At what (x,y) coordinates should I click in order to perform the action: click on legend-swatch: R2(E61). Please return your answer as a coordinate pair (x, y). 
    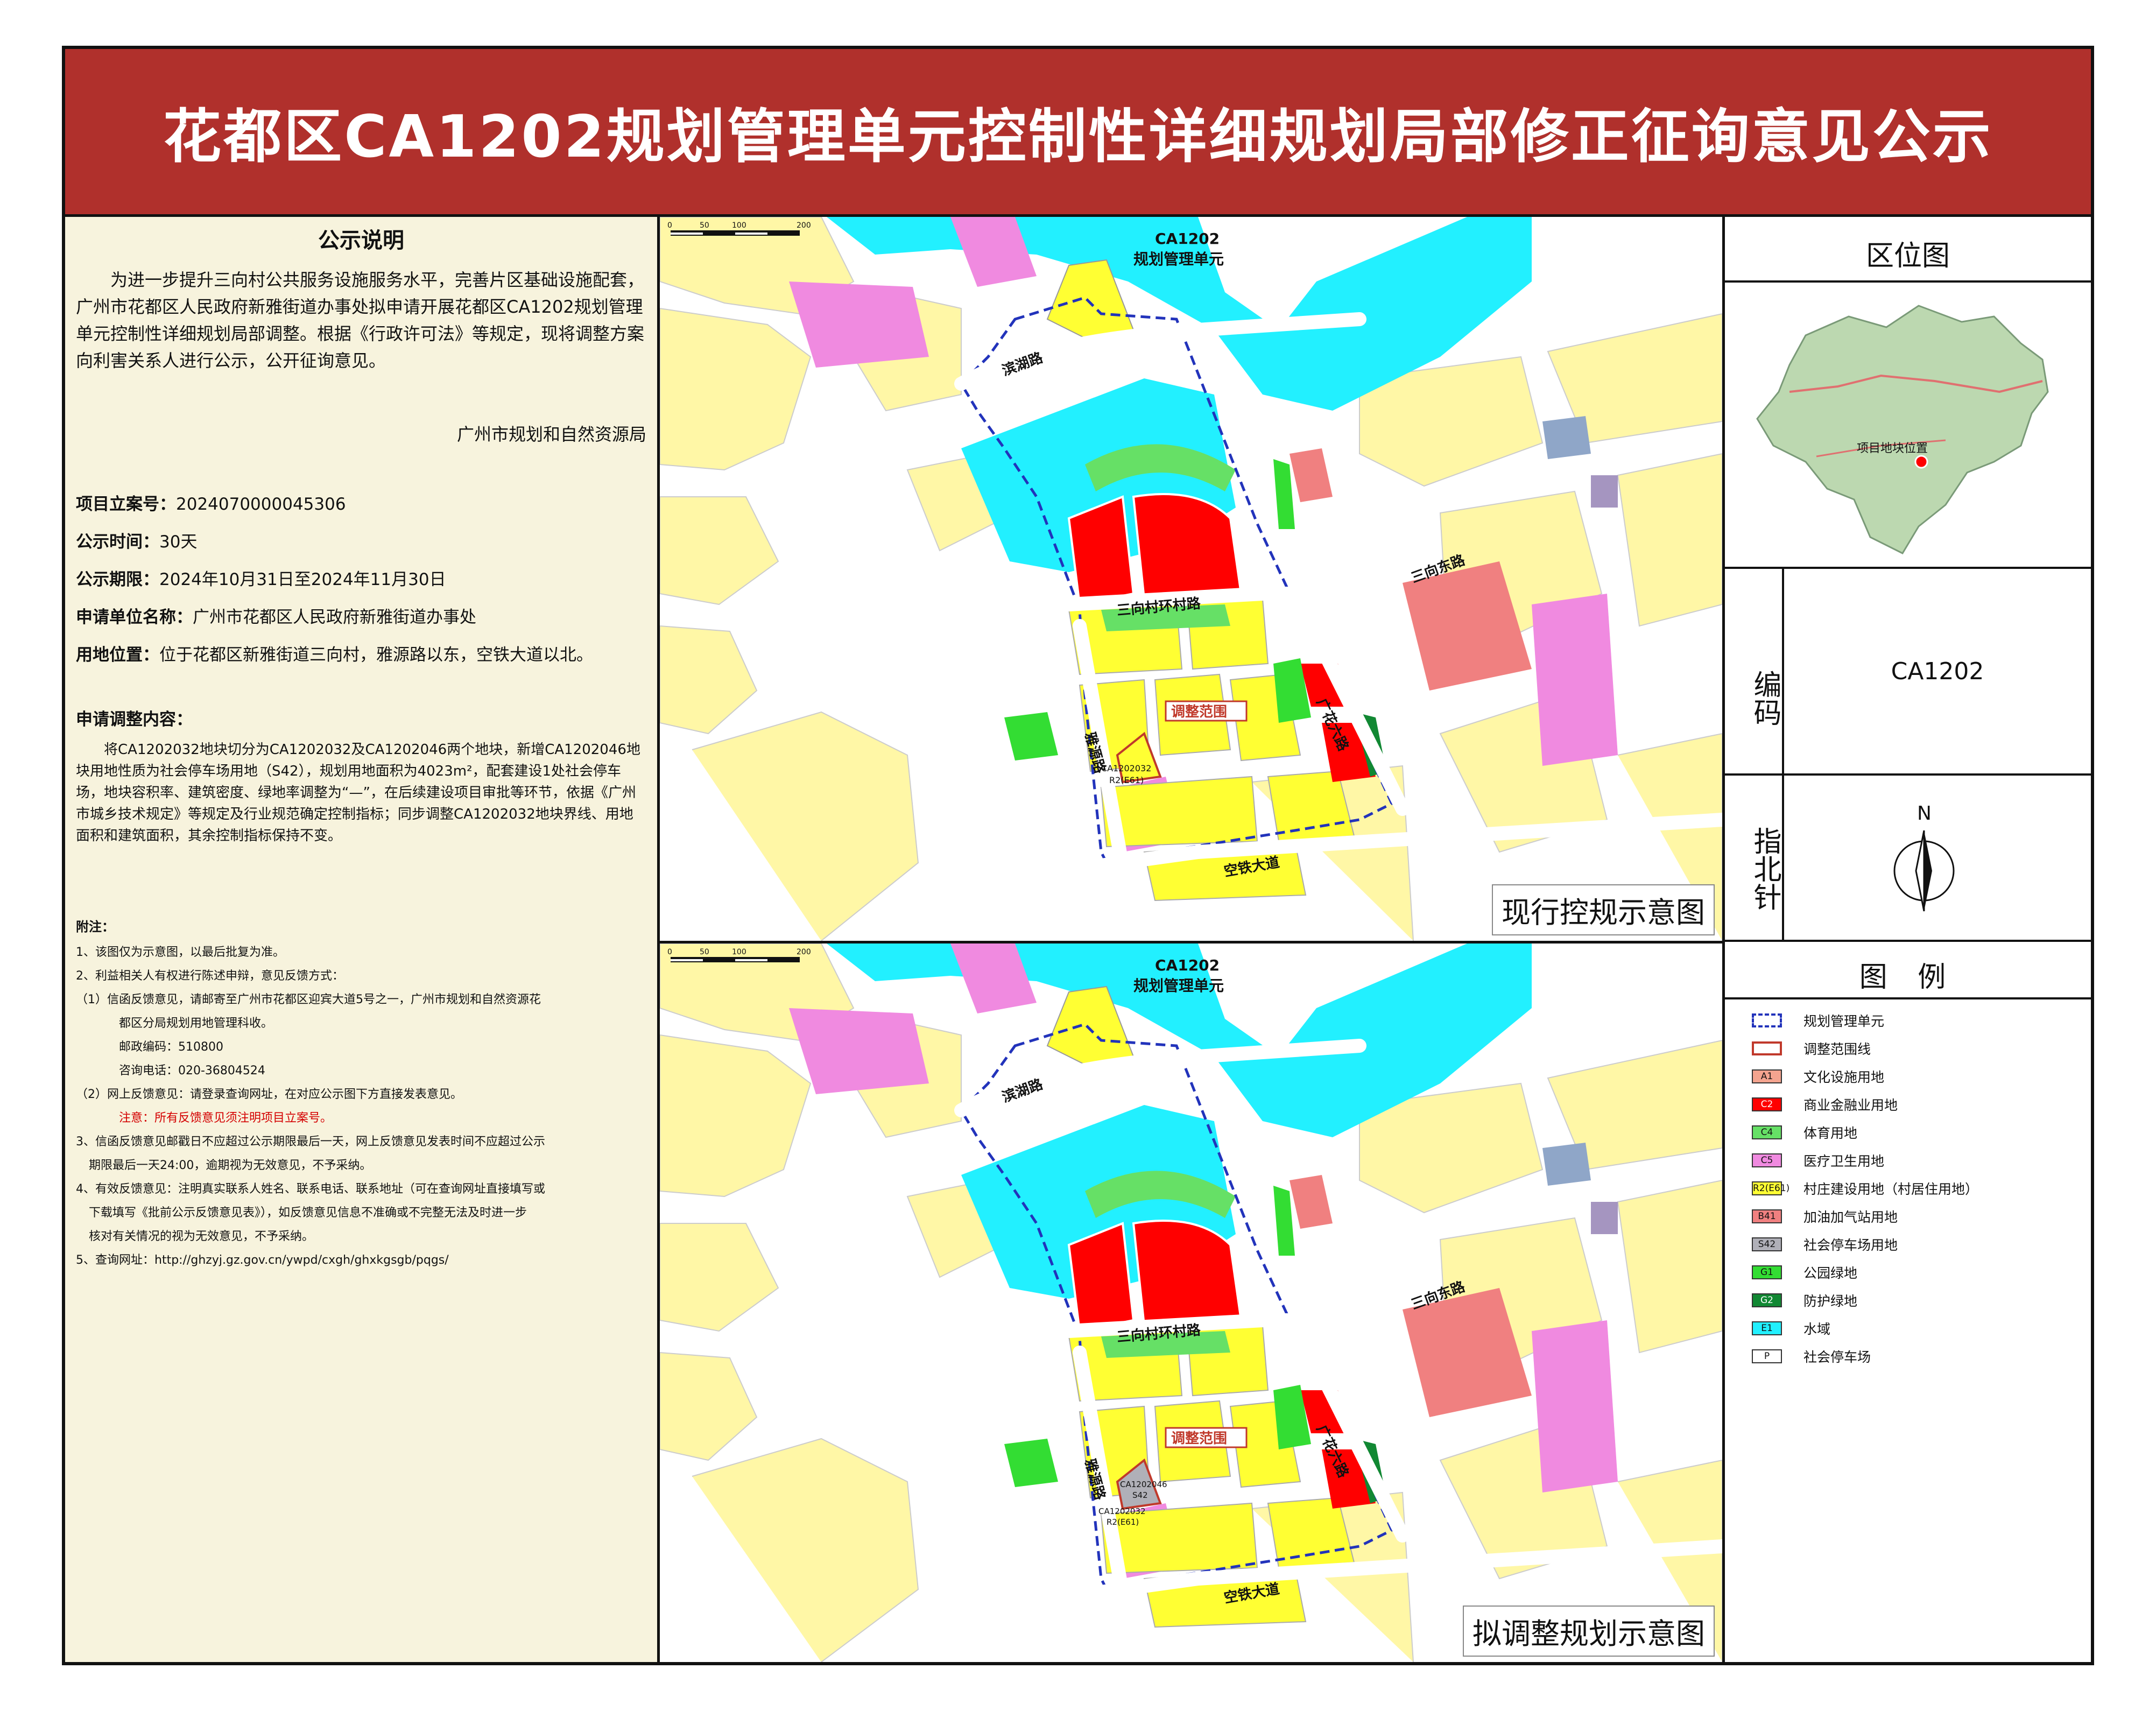
    Looking at the image, I should click on (1770, 1188).